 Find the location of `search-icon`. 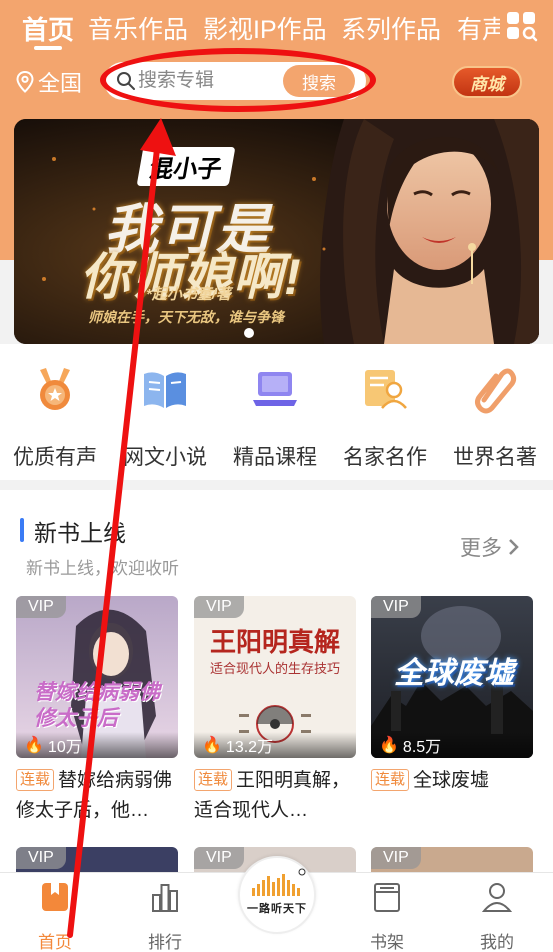

search-icon is located at coordinates (126, 81).